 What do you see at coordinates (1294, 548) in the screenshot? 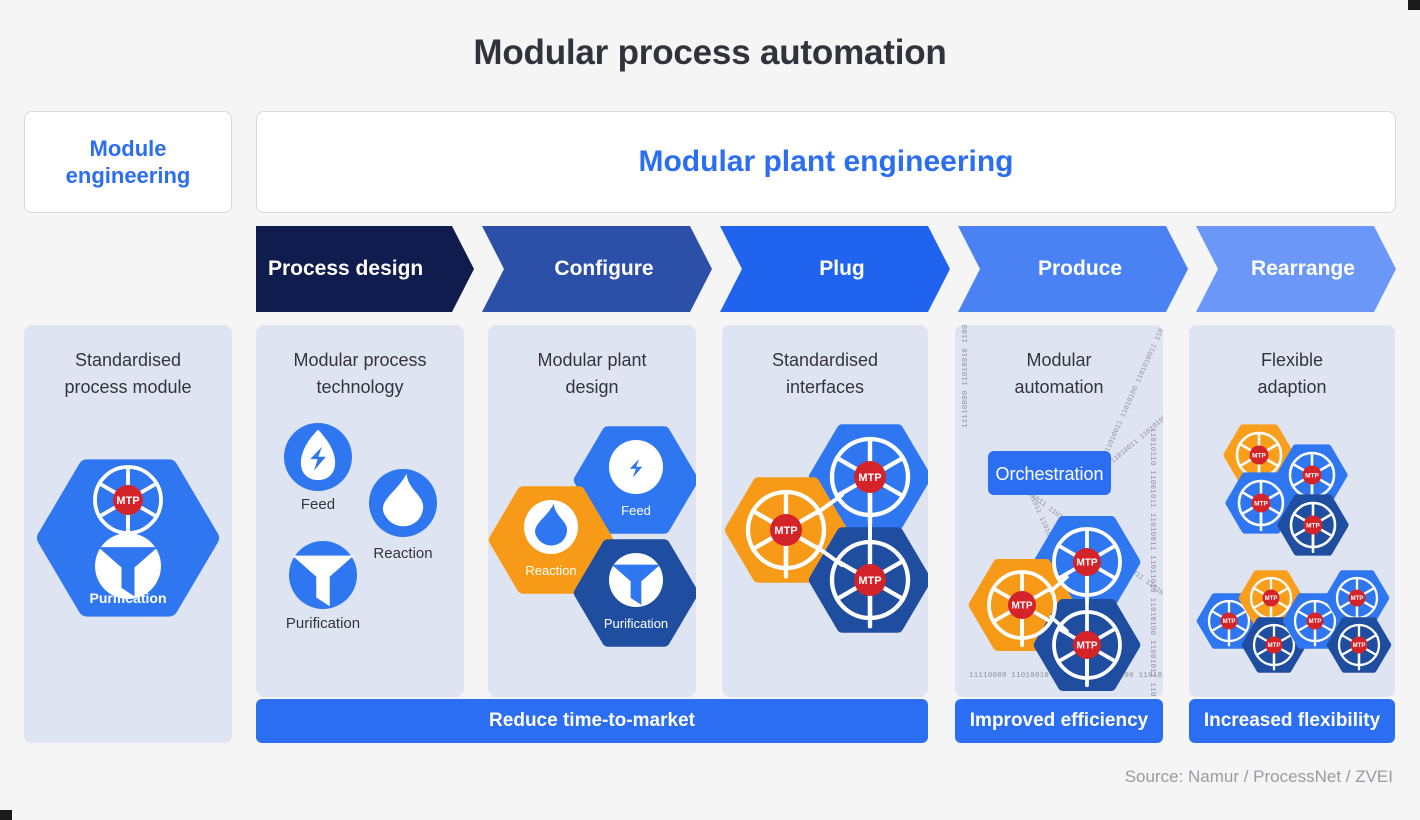
I see `graphic-svg: MTP MTP MTP MTP MTP MTP MTP MTP MTP MTP` at bounding box center [1294, 548].